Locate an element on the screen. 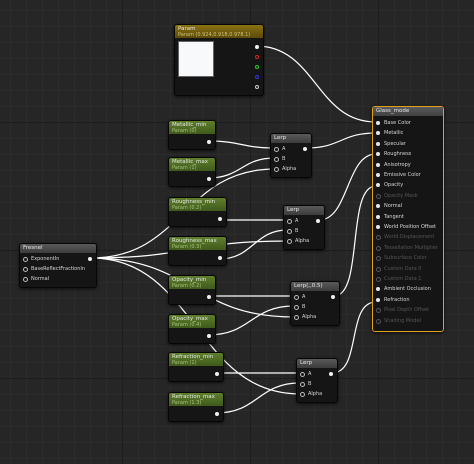  opacity-max-header: Opacity_max Param (0.4) is located at coordinates (192, 321).